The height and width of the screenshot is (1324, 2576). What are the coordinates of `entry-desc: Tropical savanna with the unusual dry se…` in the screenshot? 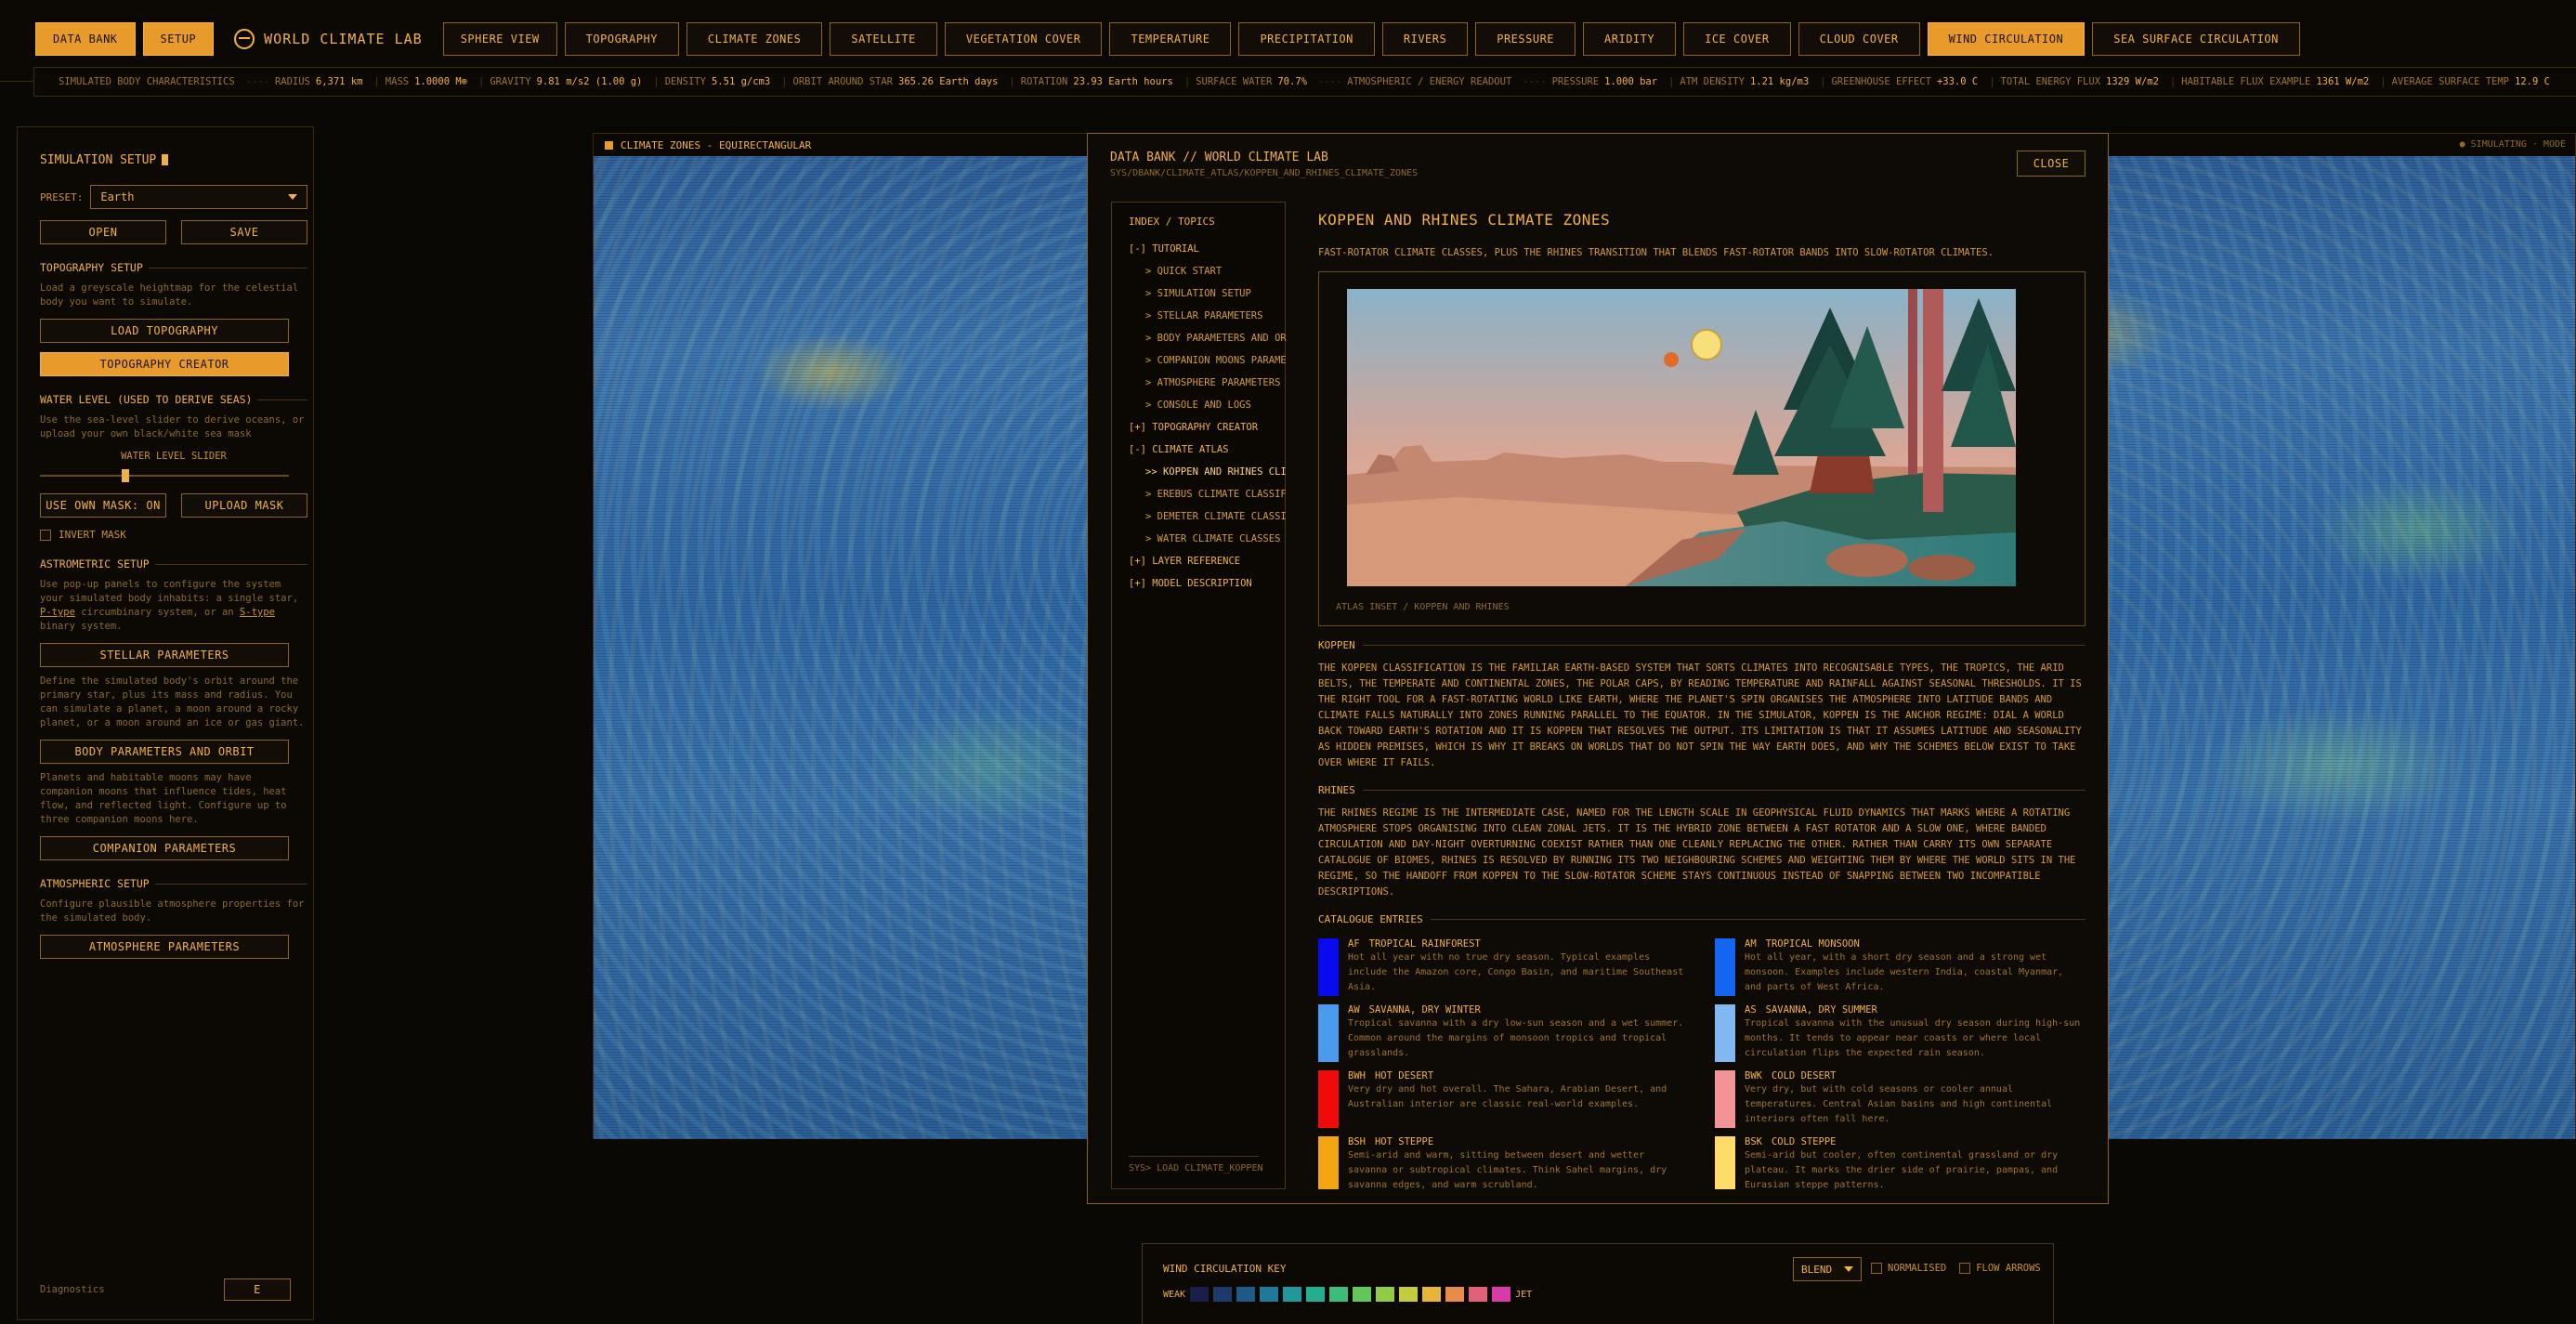 It's located at (1913, 1038).